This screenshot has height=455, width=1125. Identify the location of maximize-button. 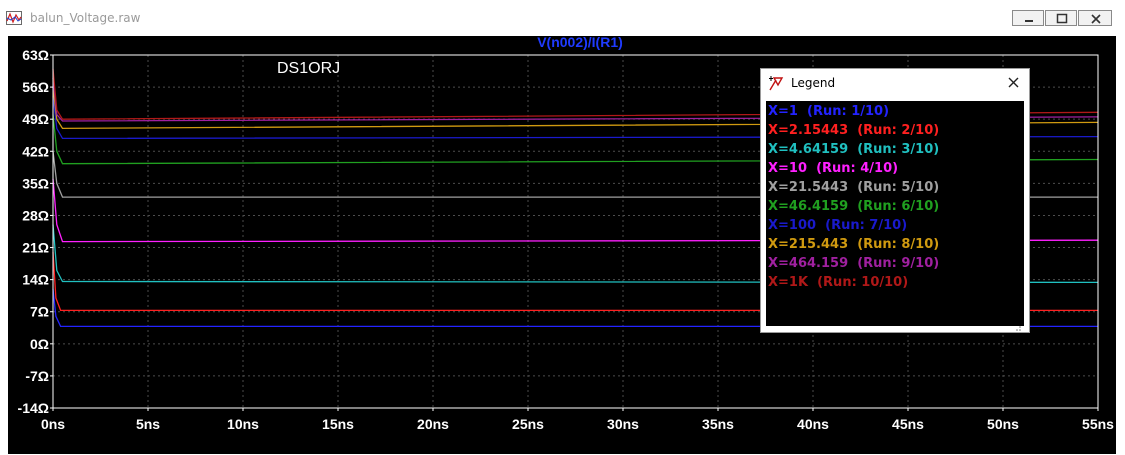
(1061, 18).